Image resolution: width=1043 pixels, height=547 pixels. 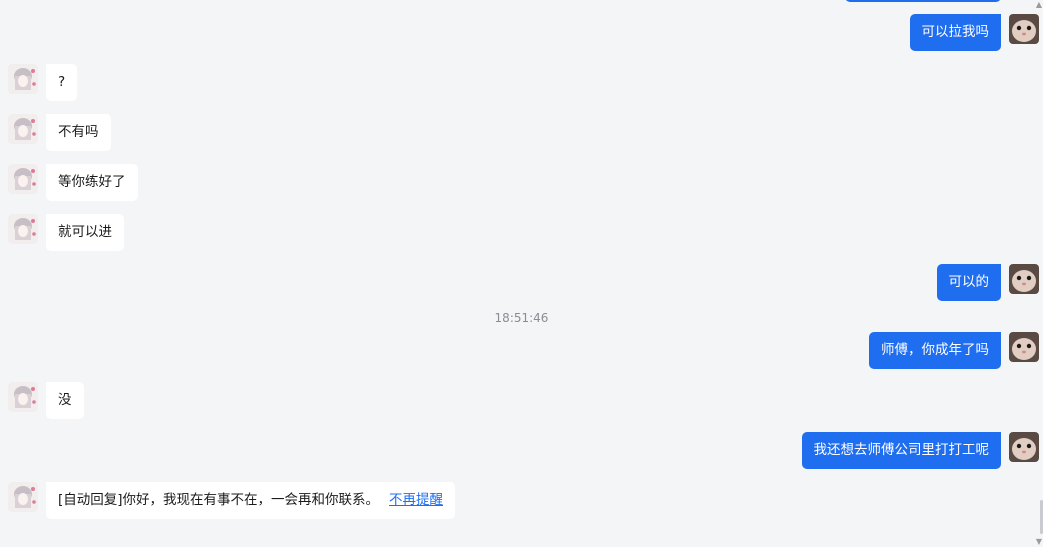 What do you see at coordinates (416, 500) in the screenshot?
I see `dont-remind-link: 不再提醒` at bounding box center [416, 500].